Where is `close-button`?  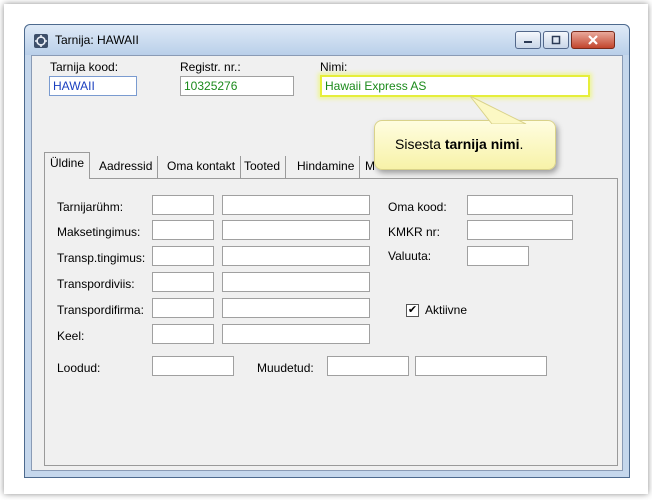
close-button is located at coordinates (593, 40).